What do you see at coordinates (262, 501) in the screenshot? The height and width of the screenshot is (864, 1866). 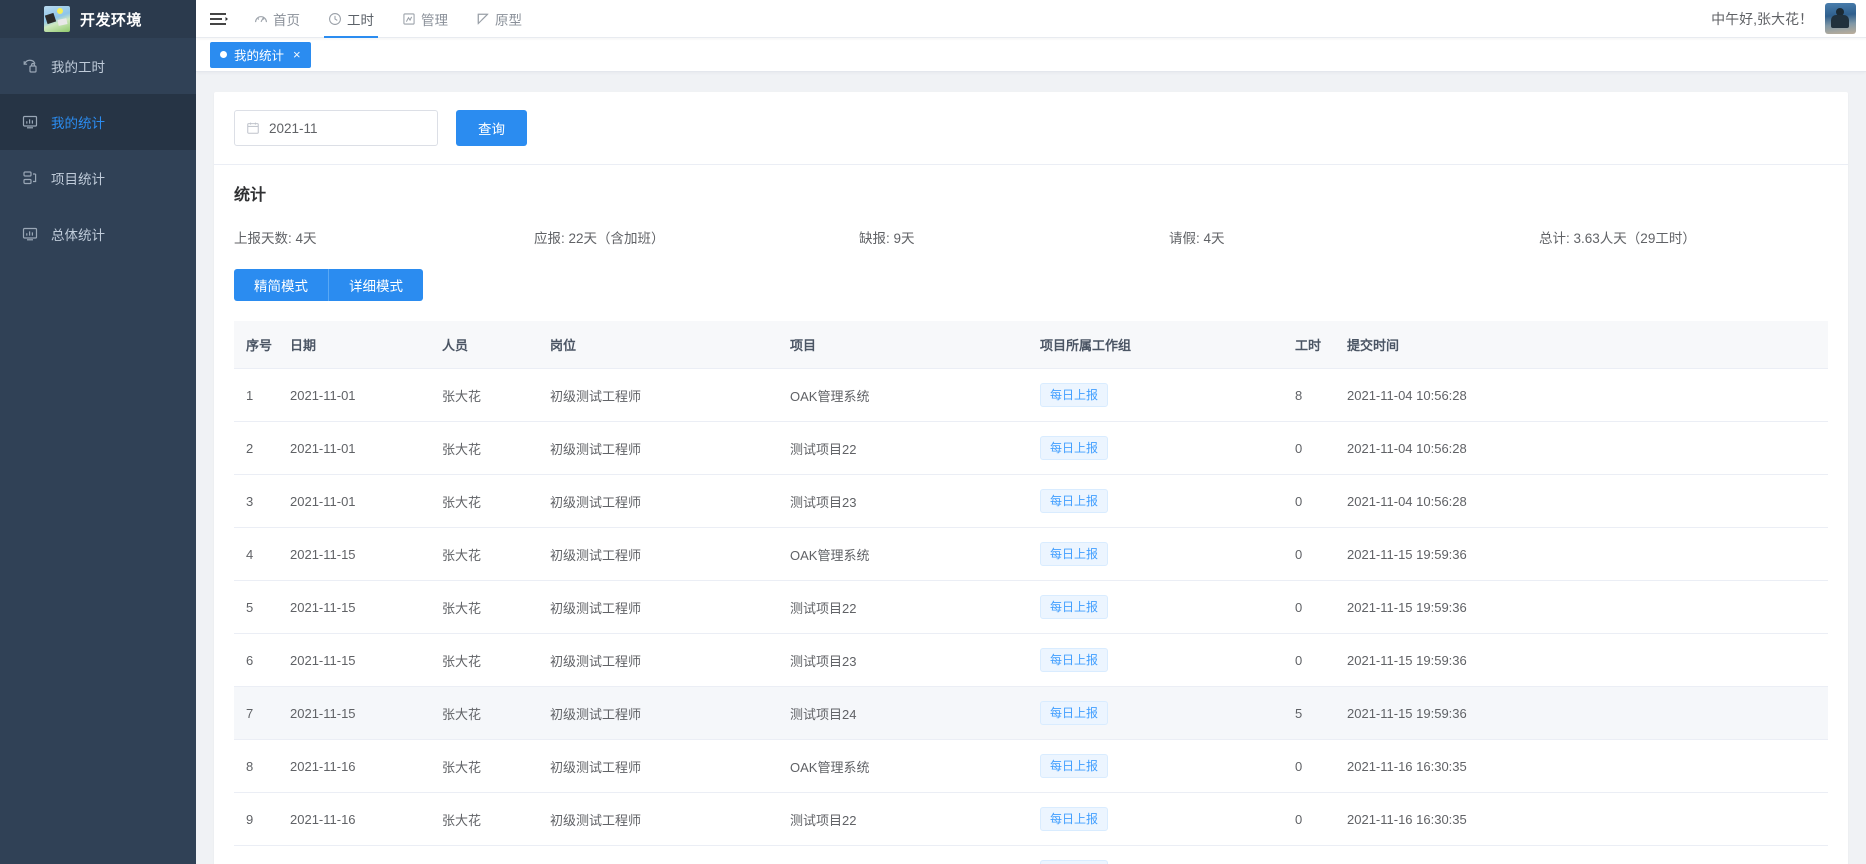 I see `row-seq: 3` at bounding box center [262, 501].